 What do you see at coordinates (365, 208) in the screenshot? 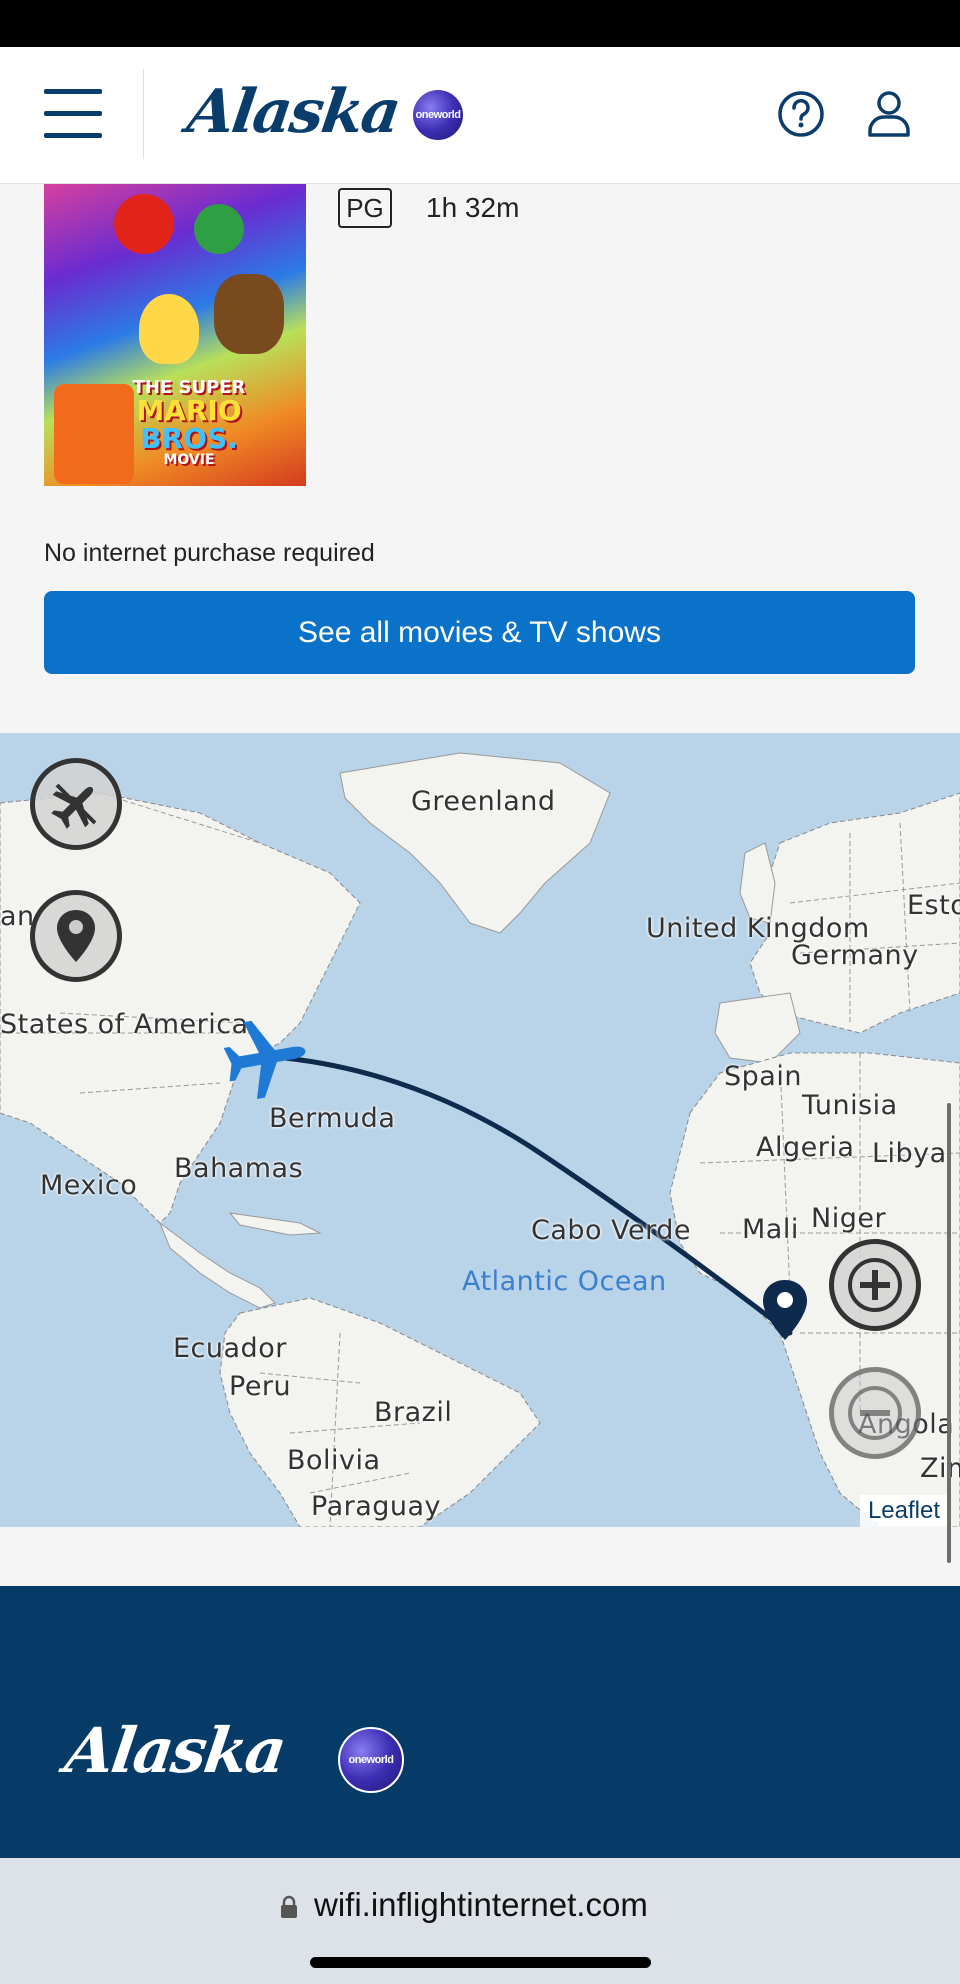
I see `rating-badge: PG` at bounding box center [365, 208].